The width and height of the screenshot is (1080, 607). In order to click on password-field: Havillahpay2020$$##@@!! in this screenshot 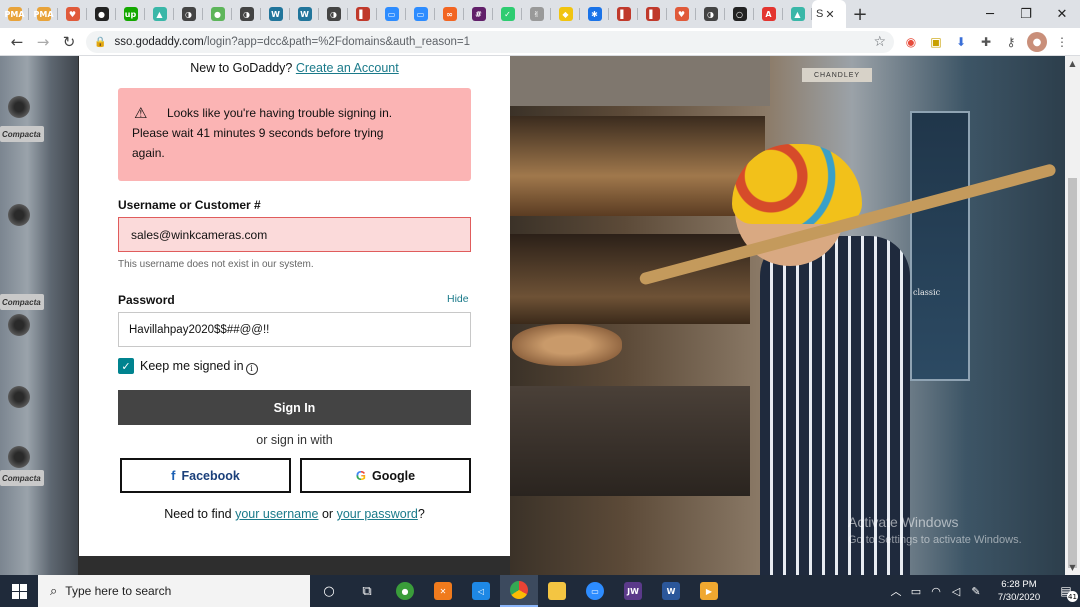, I will do `click(294, 329)`.